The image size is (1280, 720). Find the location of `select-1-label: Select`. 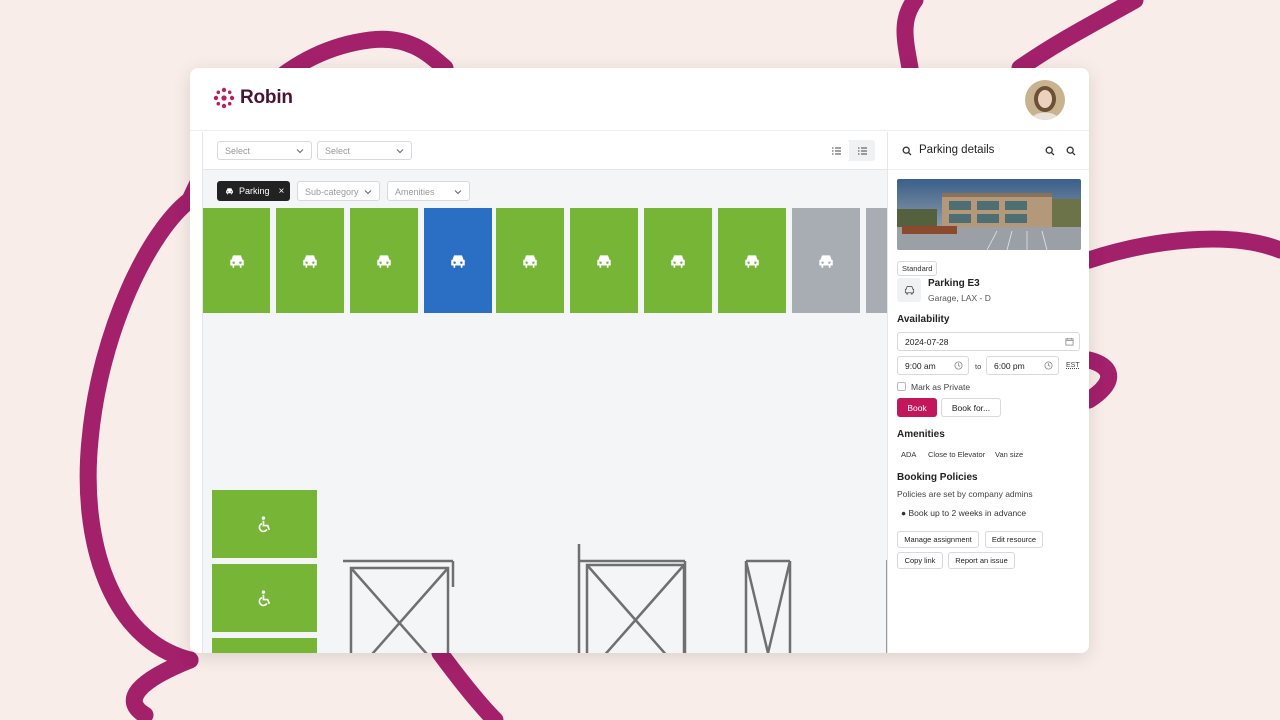

select-1-label: Select is located at coordinates (238, 151).